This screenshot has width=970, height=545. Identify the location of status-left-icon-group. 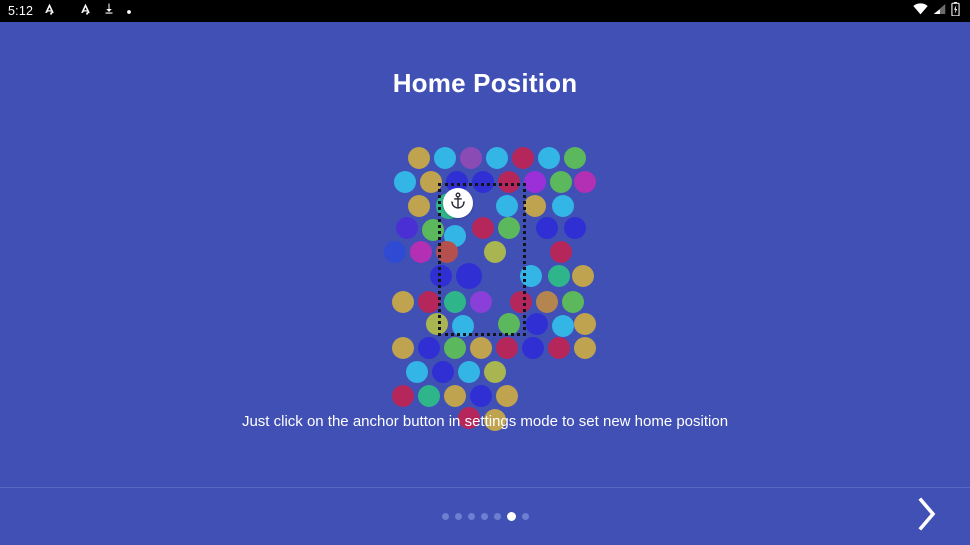
(87, 11).